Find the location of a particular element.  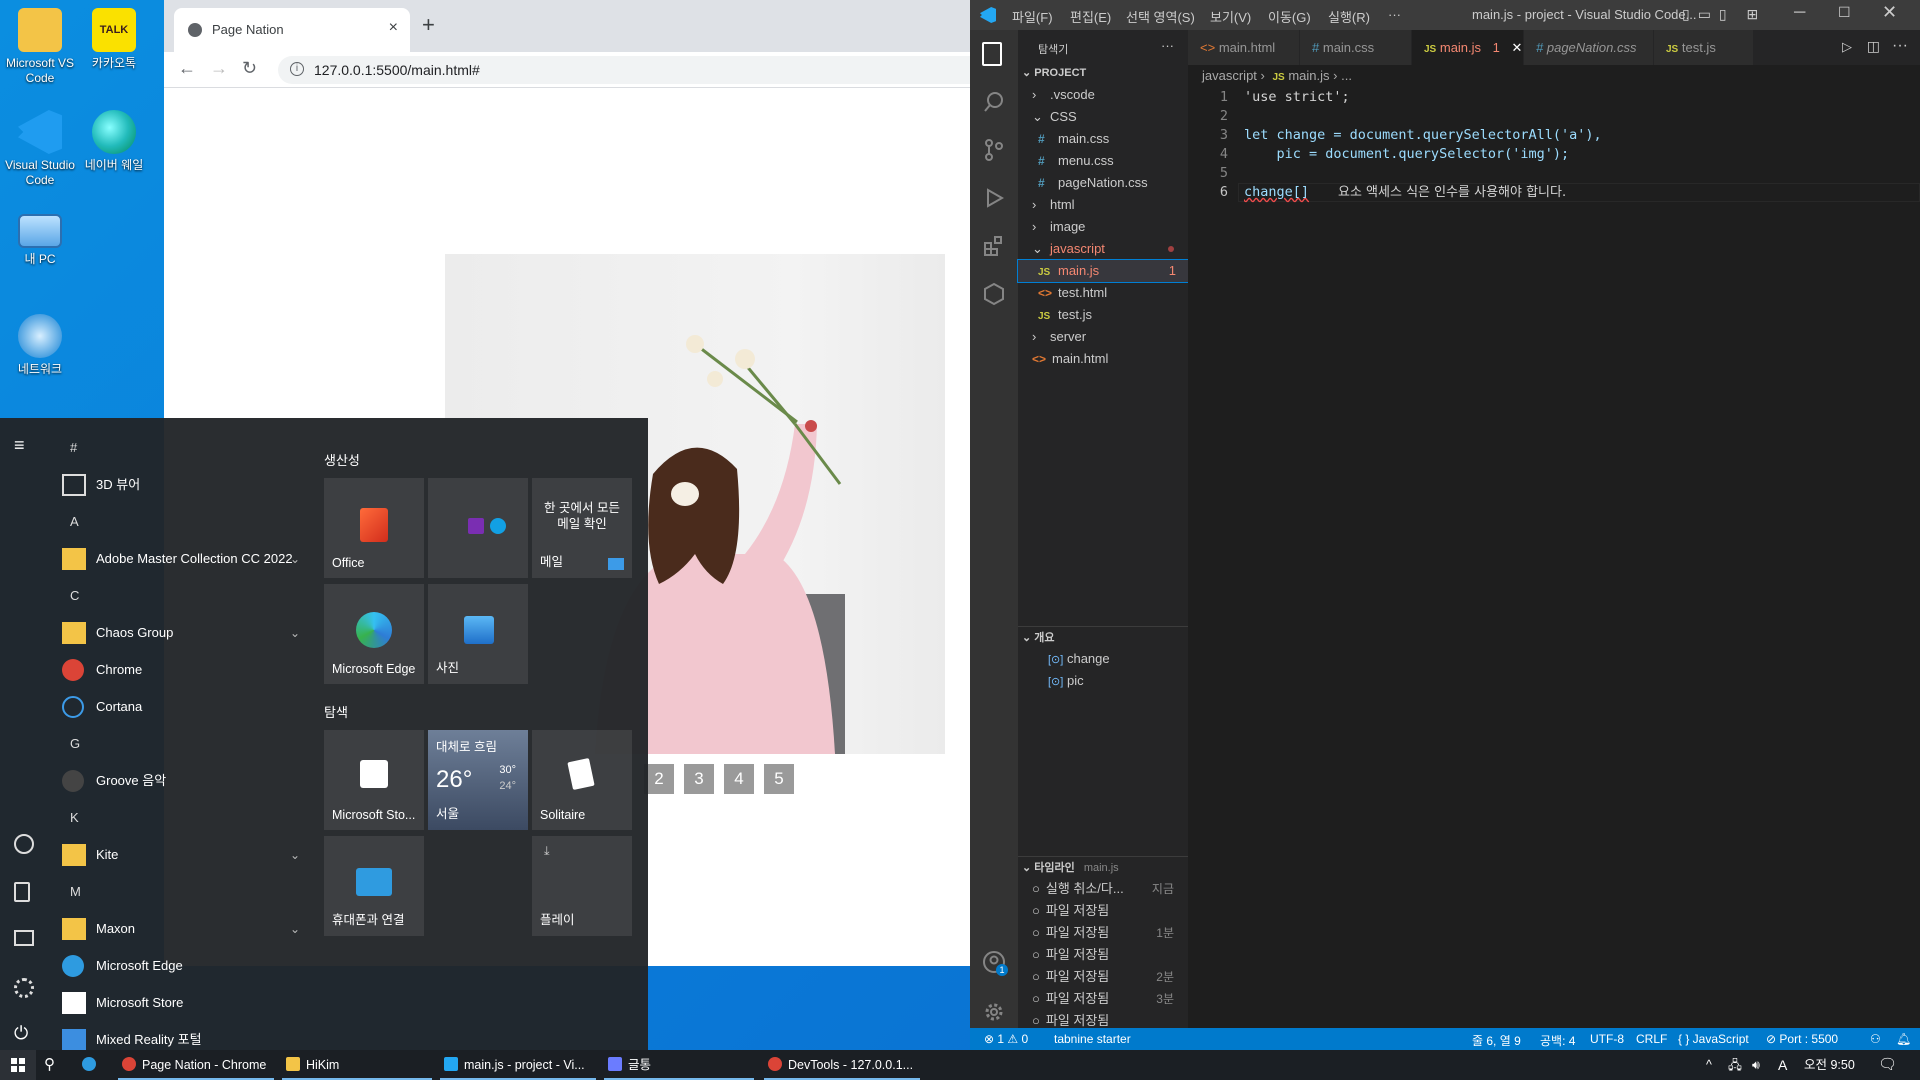

remote-explorer-icon is located at coordinates (994, 294).